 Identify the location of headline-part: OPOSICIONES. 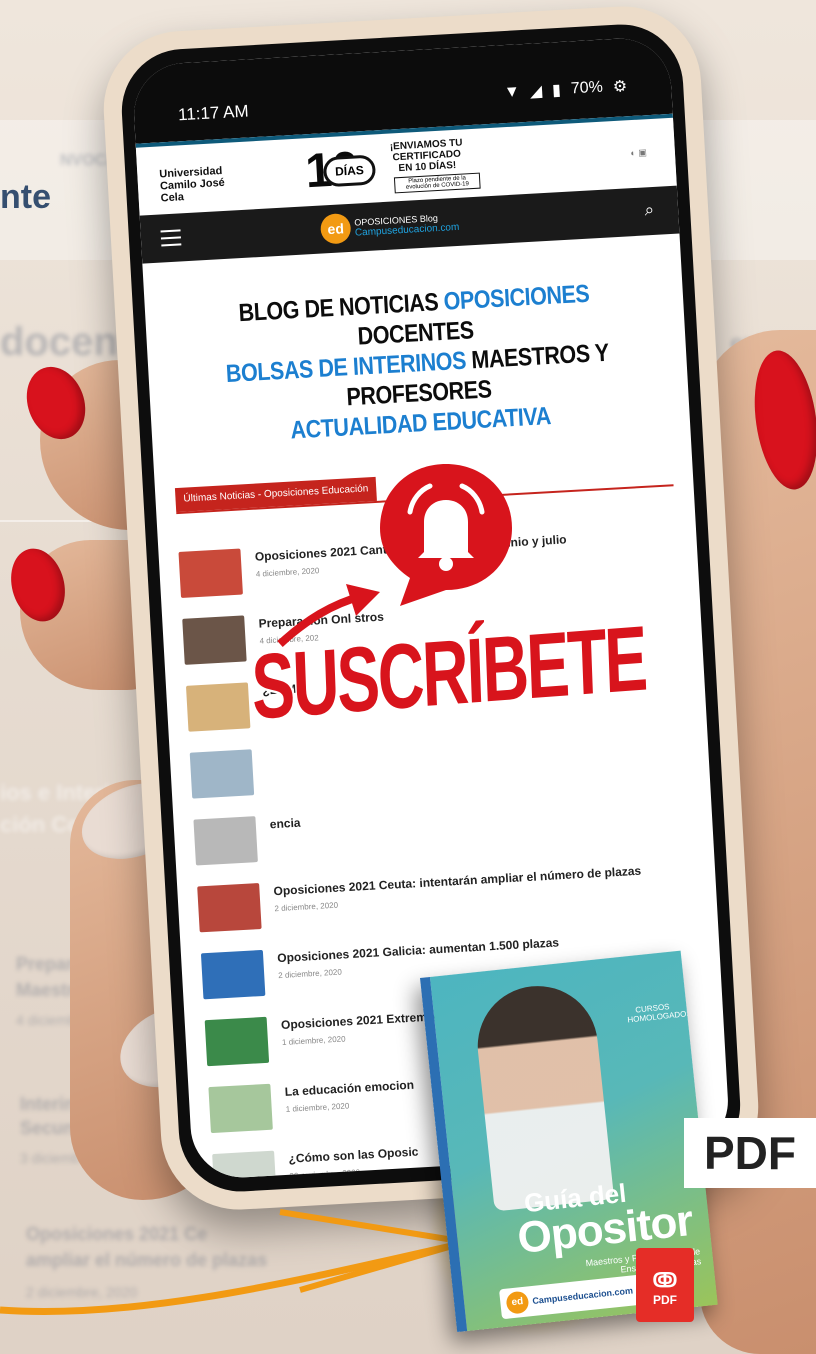
(516, 297).